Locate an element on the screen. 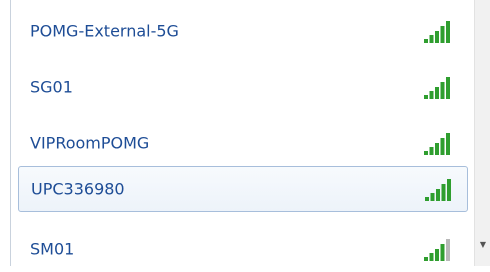 Image resolution: width=490 pixels, height=272 pixels. network-name: SG01 is located at coordinates (51, 87).